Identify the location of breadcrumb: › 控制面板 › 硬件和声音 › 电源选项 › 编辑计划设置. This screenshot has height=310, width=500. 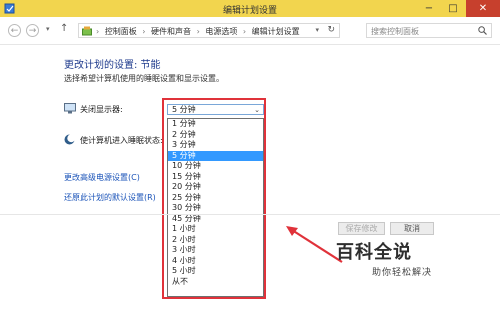
(199, 31).